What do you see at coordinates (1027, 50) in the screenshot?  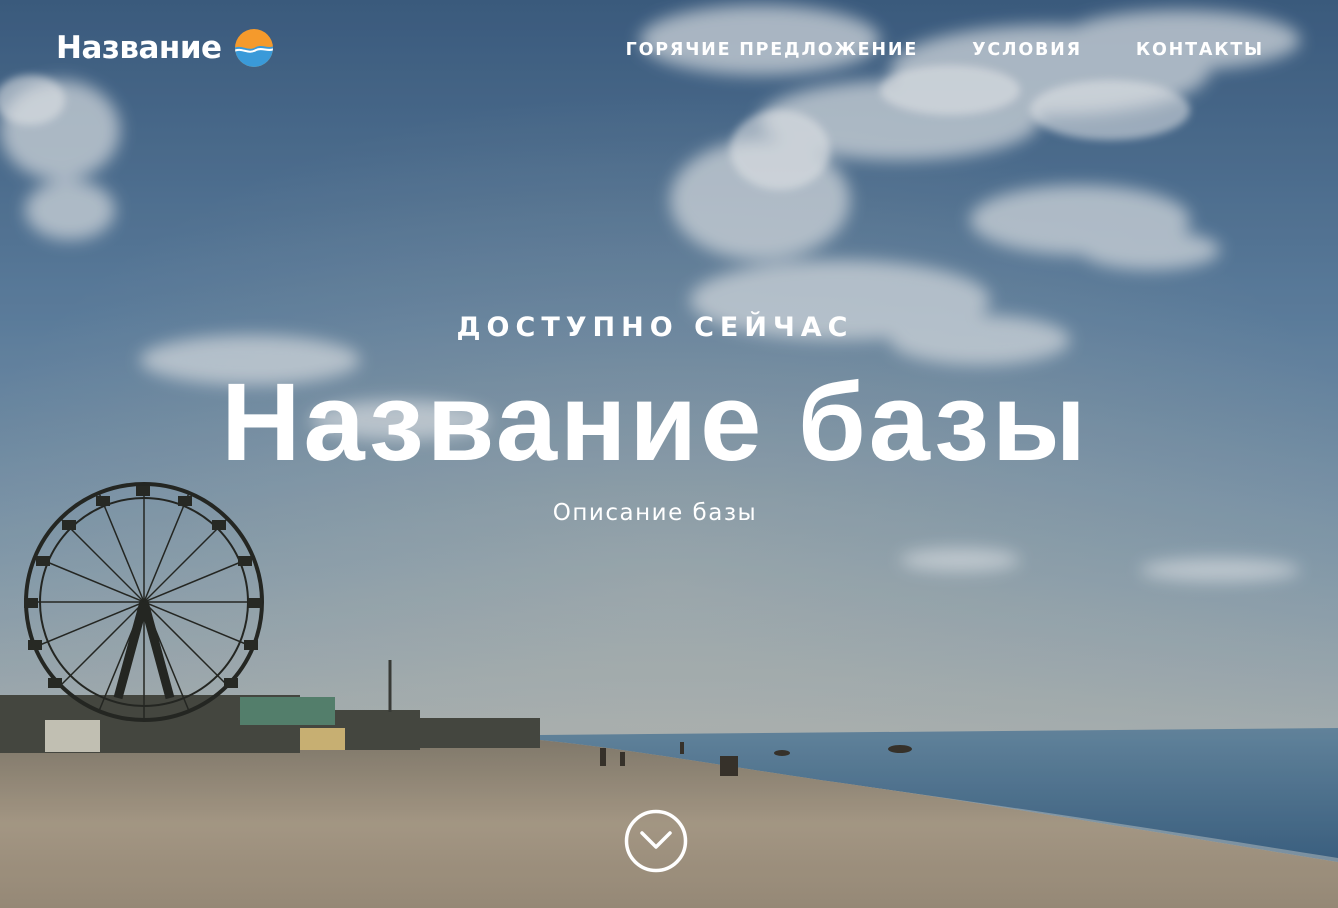 I see `nav-conditions: УСЛОВИЯ` at bounding box center [1027, 50].